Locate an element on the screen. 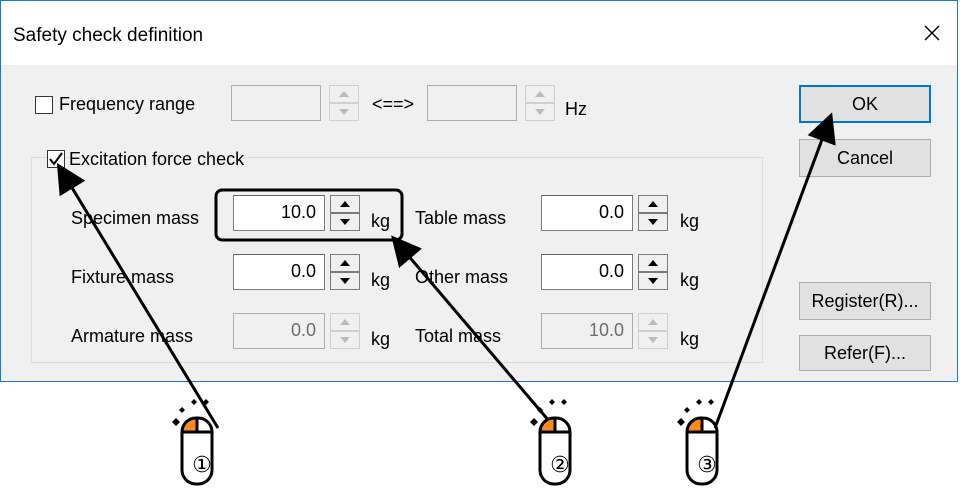  fixture-mass-spinner is located at coordinates (345, 272).